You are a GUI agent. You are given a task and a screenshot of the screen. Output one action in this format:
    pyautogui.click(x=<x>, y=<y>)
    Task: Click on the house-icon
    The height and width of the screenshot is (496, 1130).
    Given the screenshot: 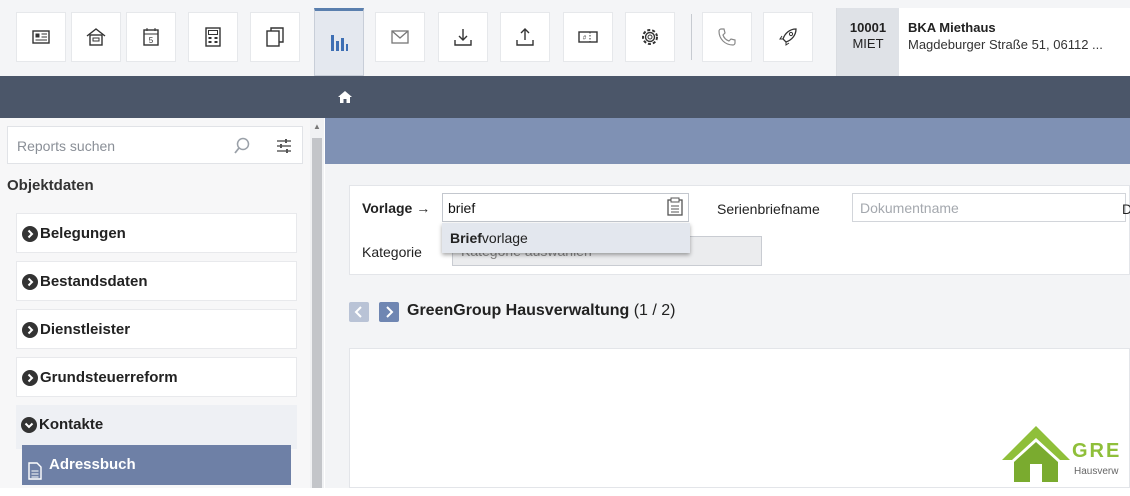 What is the action you would take?
    pyautogui.click(x=96, y=37)
    